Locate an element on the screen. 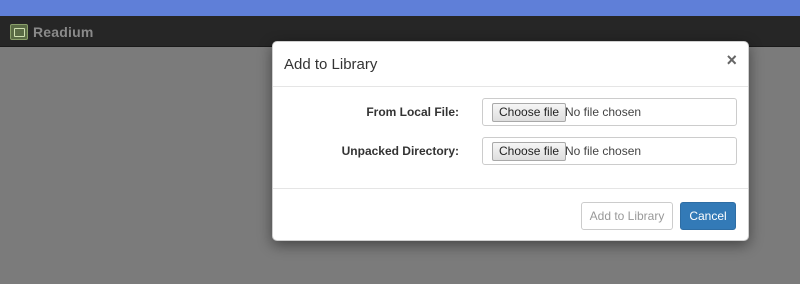 This screenshot has width=800, height=284. unpacked-directory-input: Choose file No file chosen is located at coordinates (609, 151).